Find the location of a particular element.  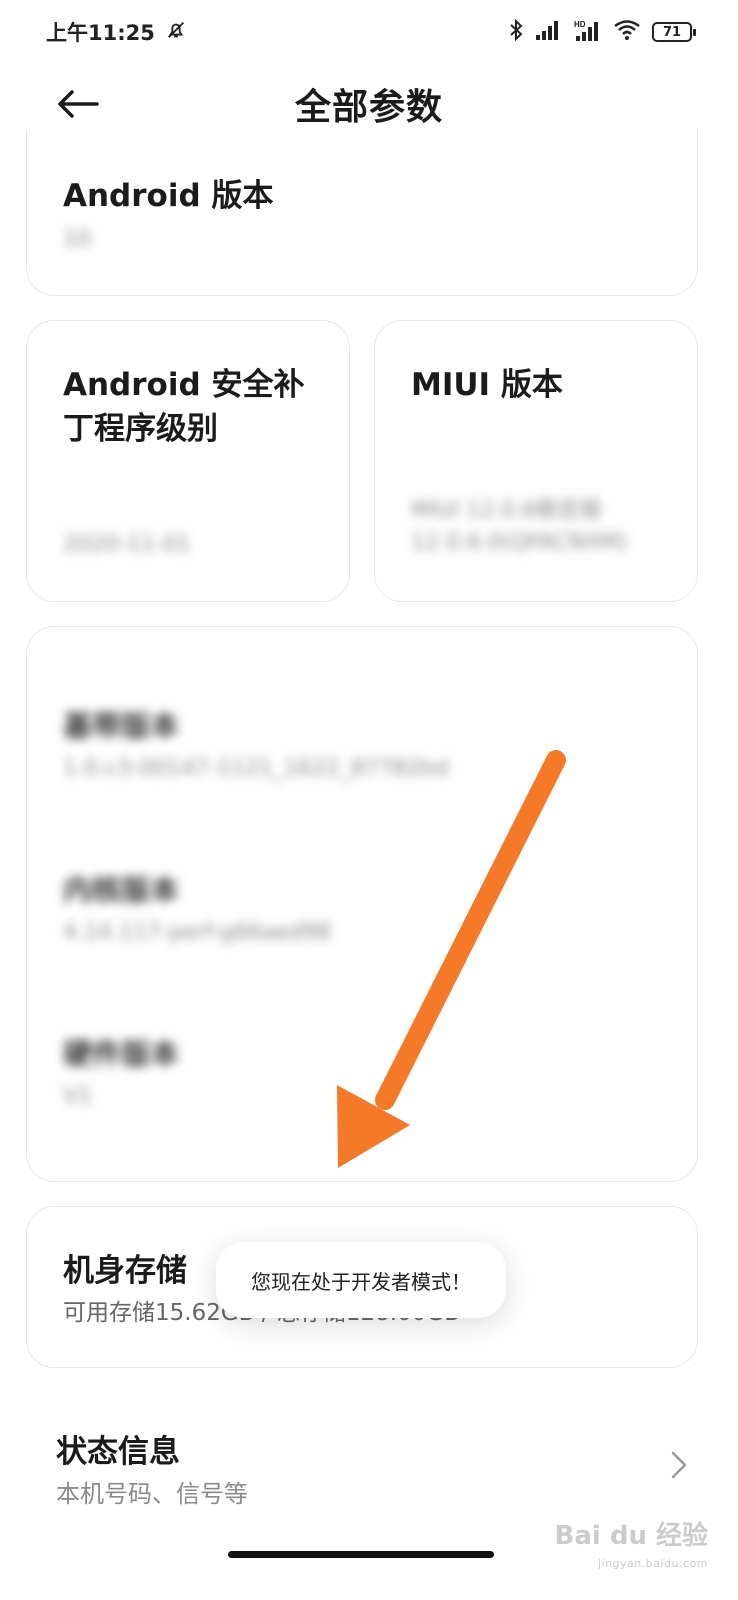

watermark-url: jingyan.baidu.com is located at coordinates (652, 1563).